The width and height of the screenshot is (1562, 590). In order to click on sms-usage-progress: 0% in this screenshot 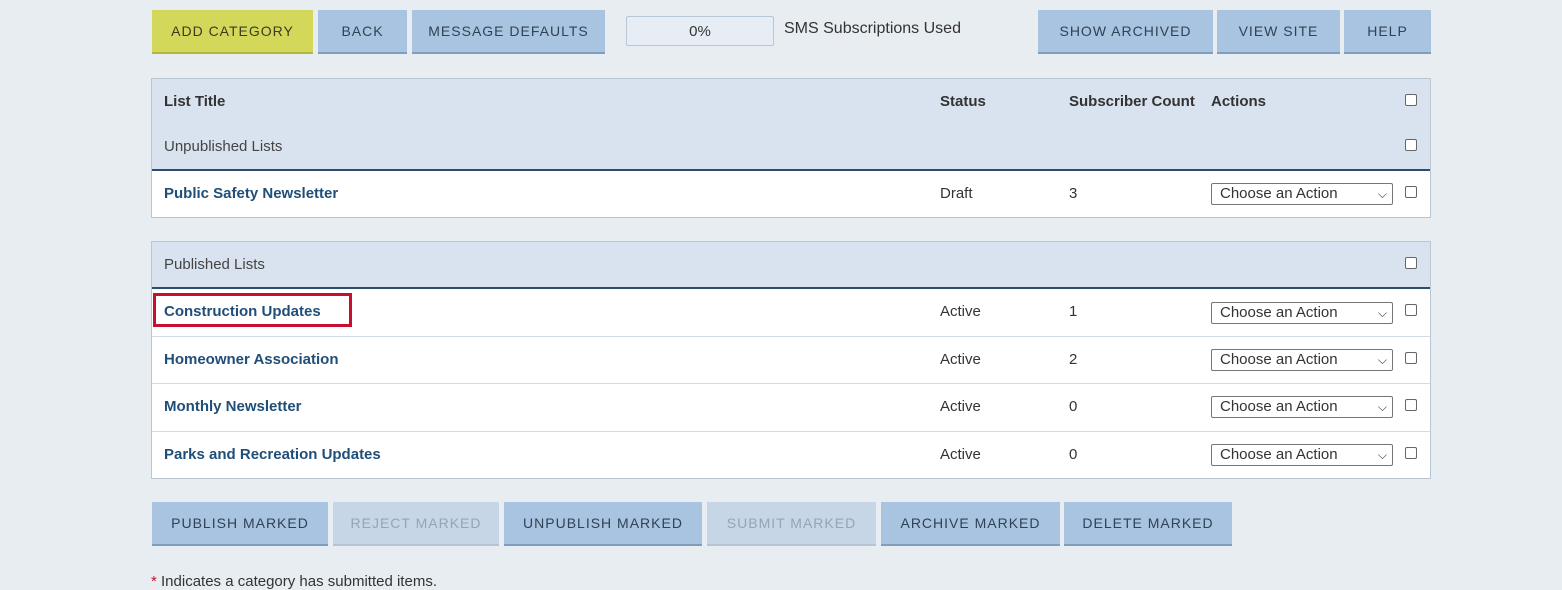, I will do `click(700, 31)`.